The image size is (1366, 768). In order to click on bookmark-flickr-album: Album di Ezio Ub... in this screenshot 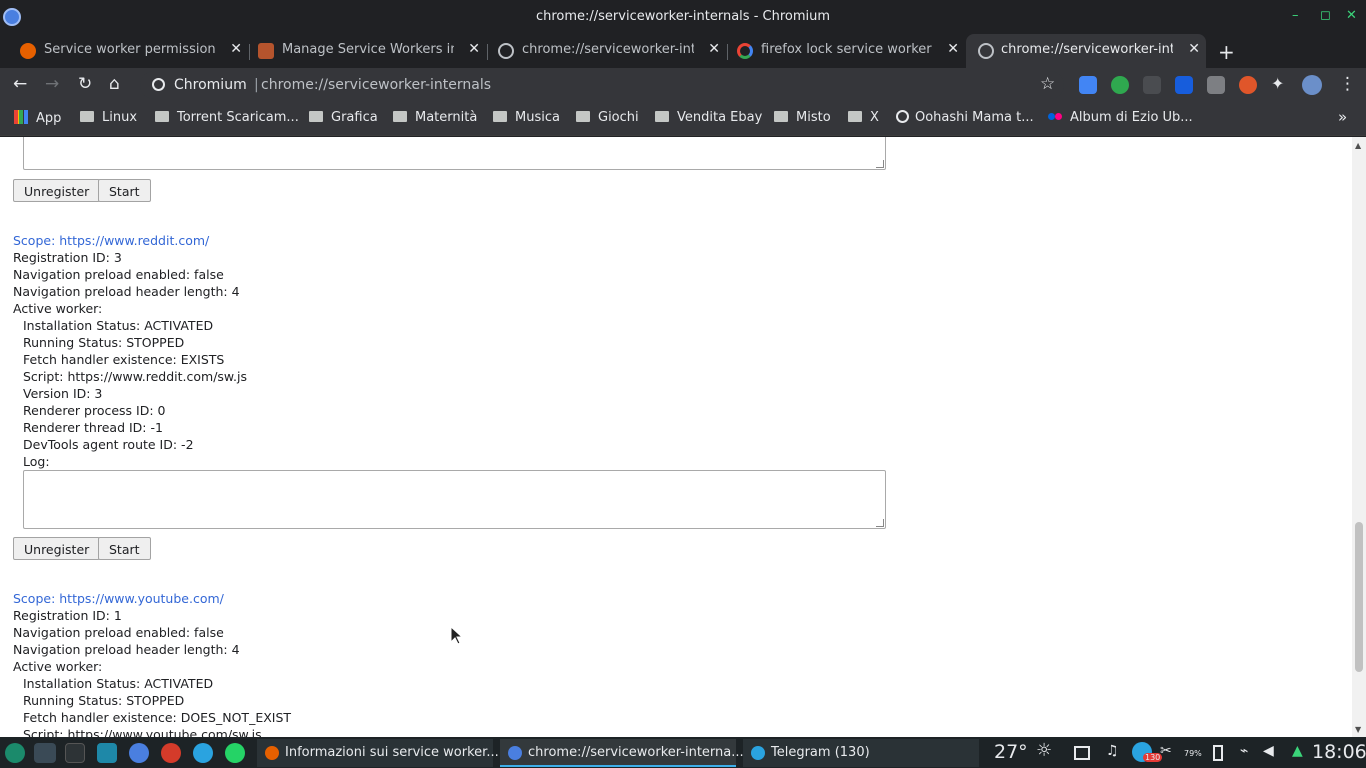, I will do `click(1120, 117)`.